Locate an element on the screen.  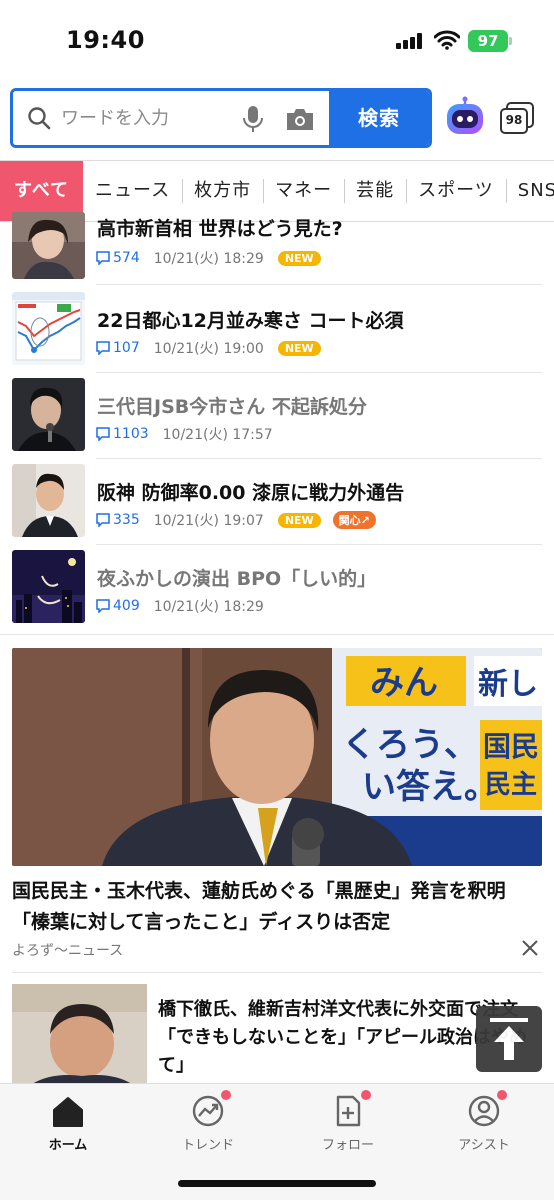
news-title: 高市新首相 世界はどう見た? is located at coordinates (220, 229).